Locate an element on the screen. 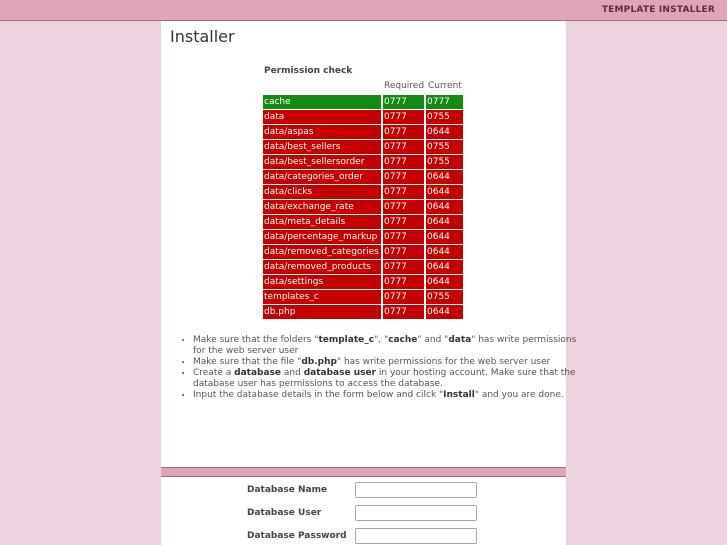 This screenshot has height=545, width=727. permission-path-cell: data/clicks is located at coordinates (322, 192).